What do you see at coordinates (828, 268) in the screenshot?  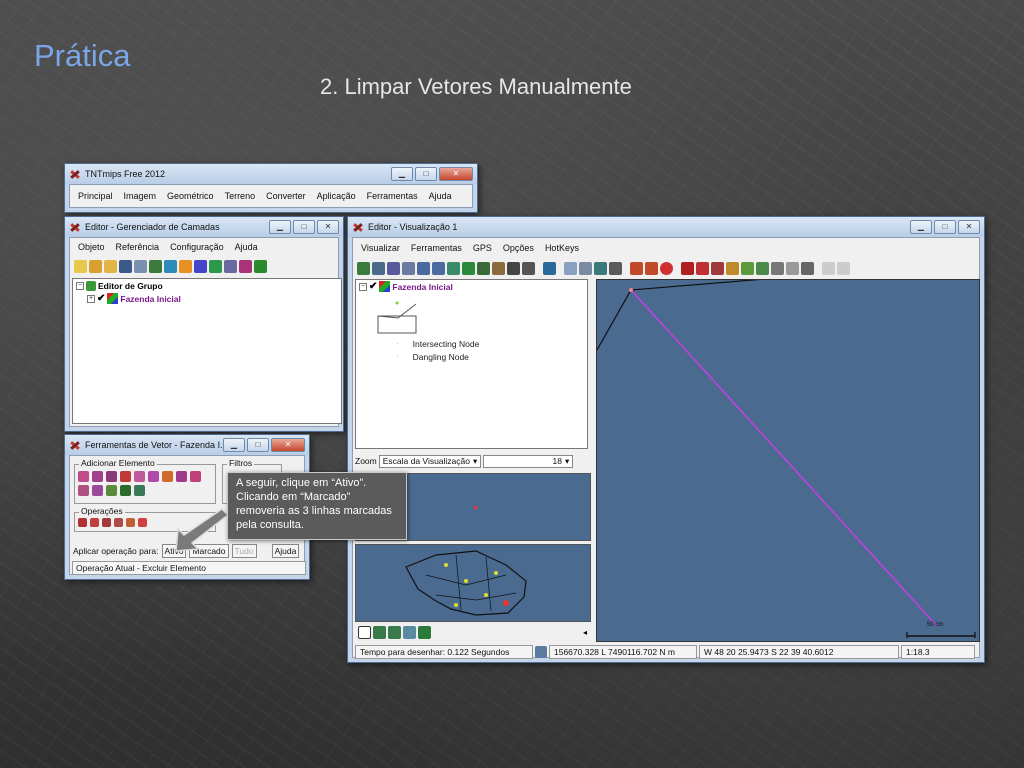 I see `undo-arrow-icon` at bounding box center [828, 268].